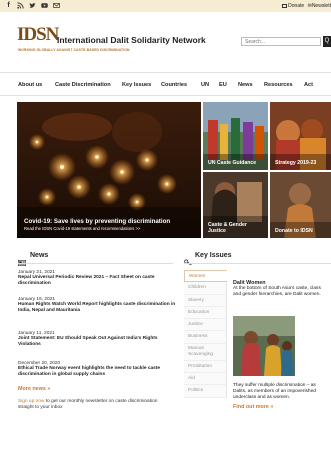  I want to click on tile-label: Strategy 2019-23, so click(296, 163).